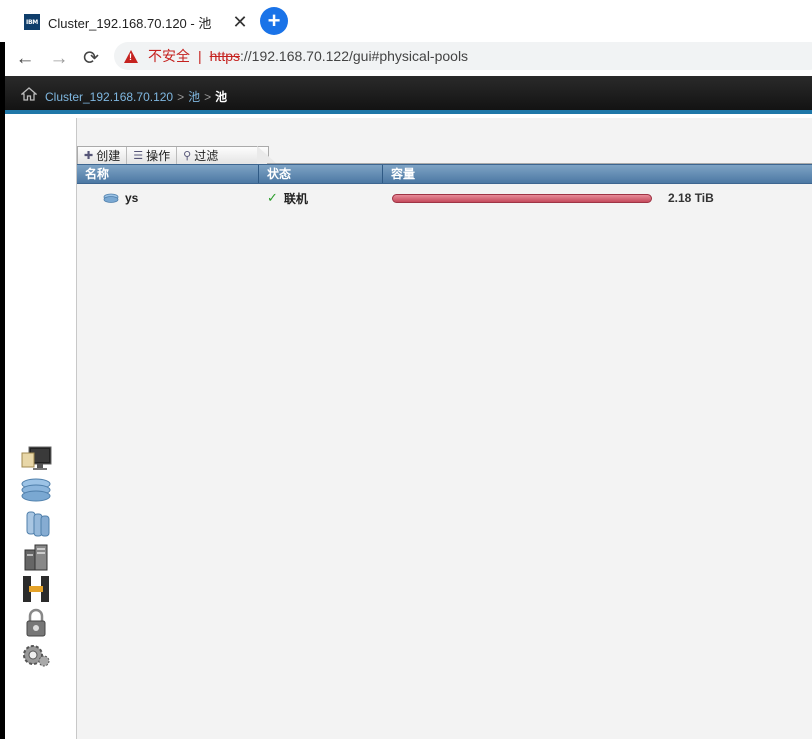 This screenshot has width=812, height=739. Describe the element at coordinates (206, 156) in the screenshot. I see `filter-label: 过滤` at that location.